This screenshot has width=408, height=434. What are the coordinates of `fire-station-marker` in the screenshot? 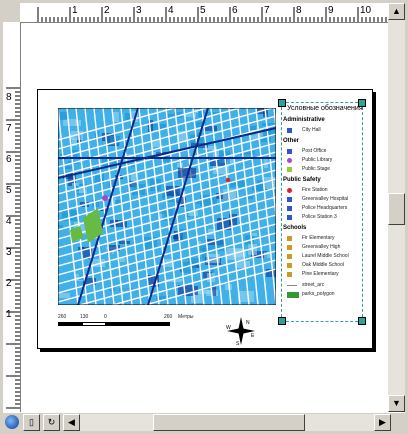 It's located at (228, 180).